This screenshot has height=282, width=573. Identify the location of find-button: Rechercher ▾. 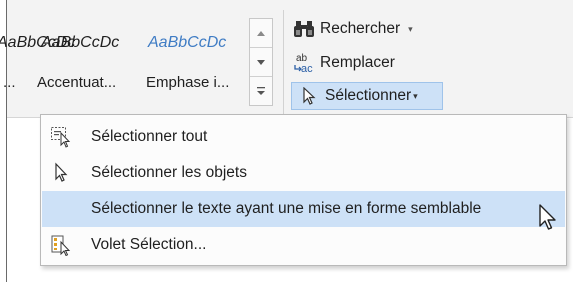
(353, 29).